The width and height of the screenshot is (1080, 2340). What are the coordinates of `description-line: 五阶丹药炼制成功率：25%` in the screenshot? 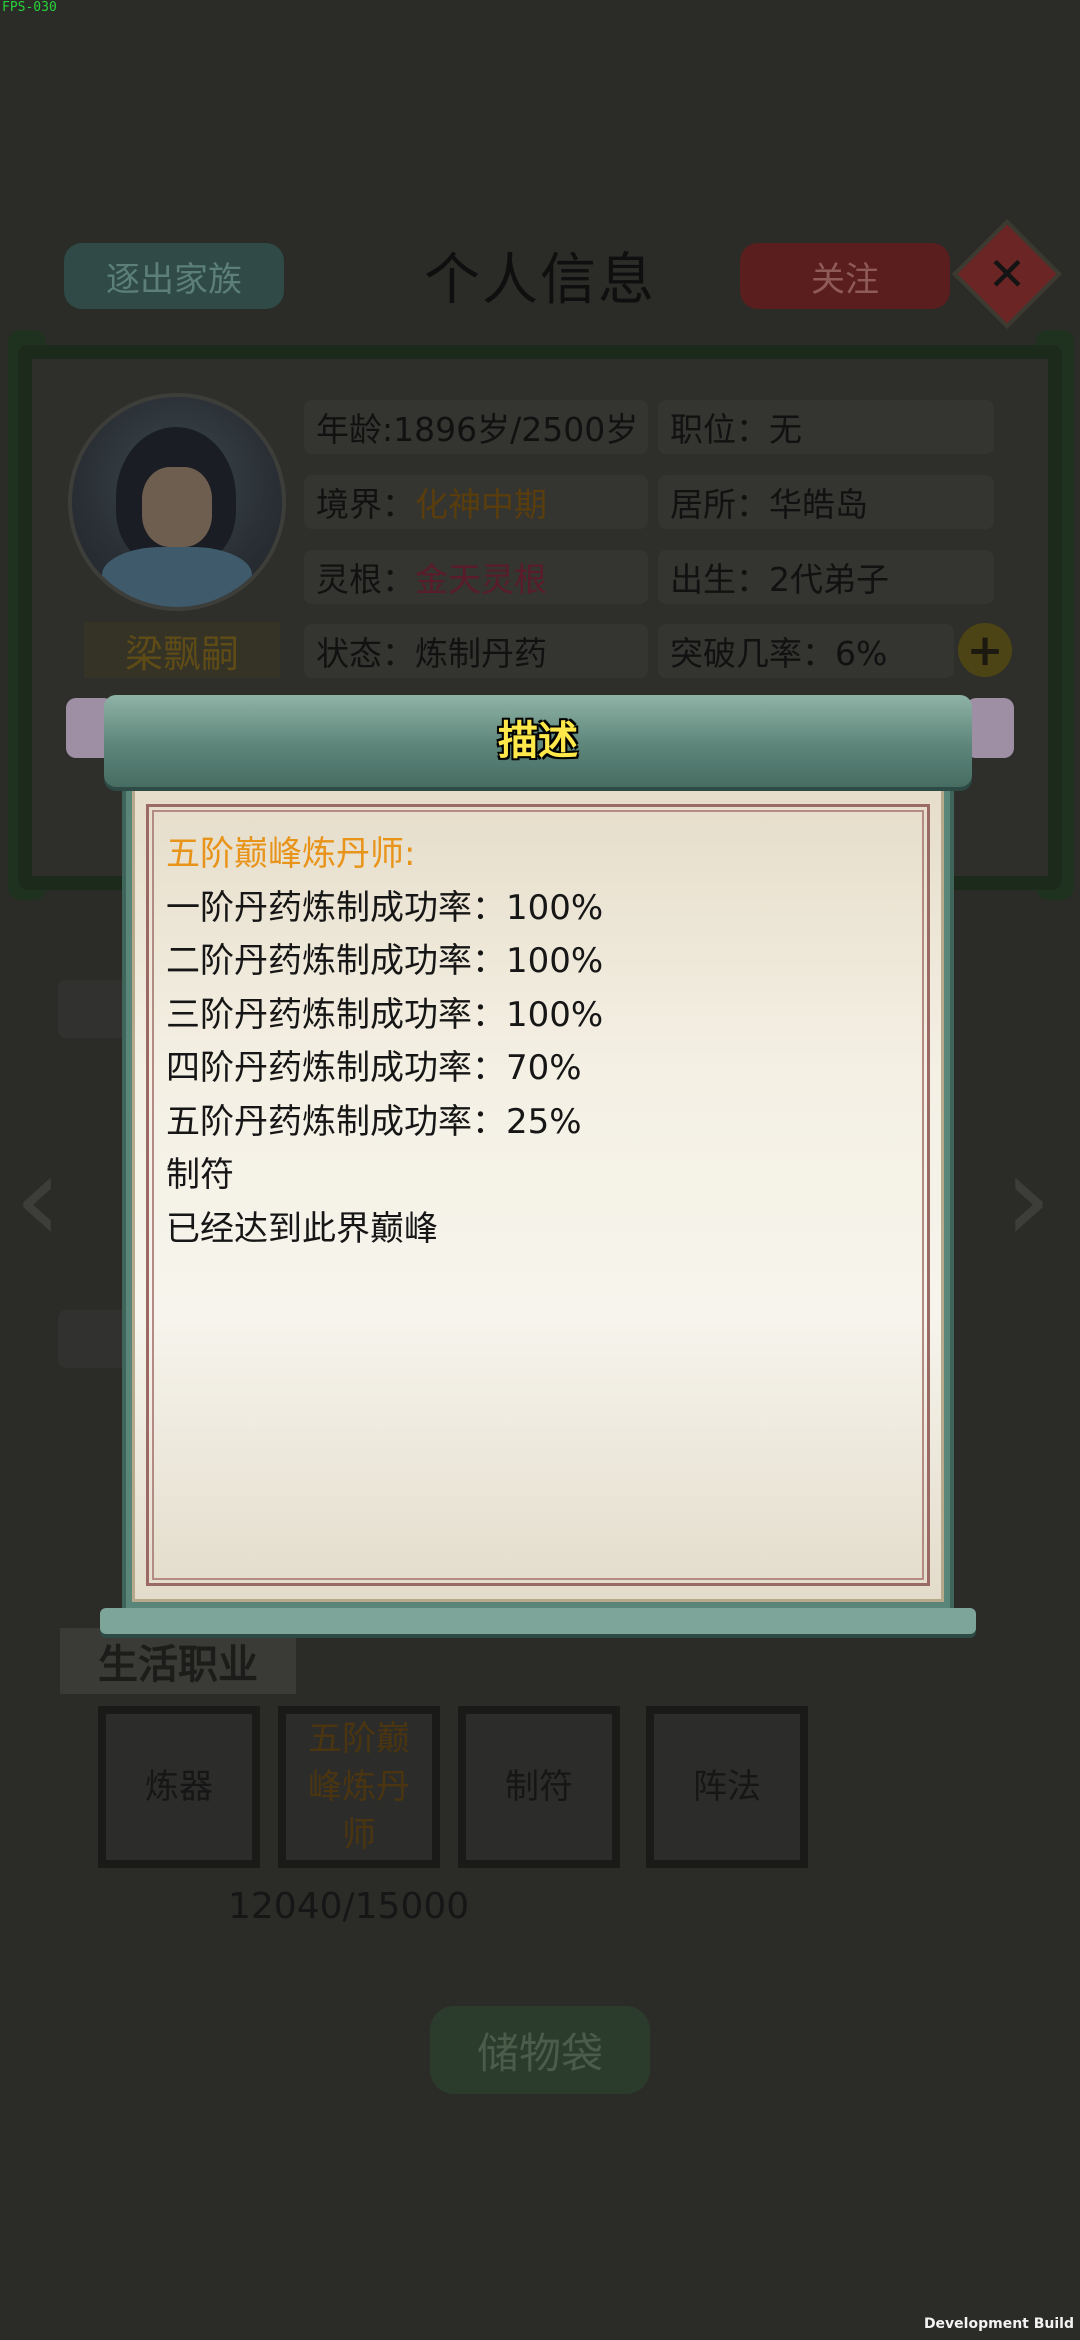 It's located at (374, 1121).